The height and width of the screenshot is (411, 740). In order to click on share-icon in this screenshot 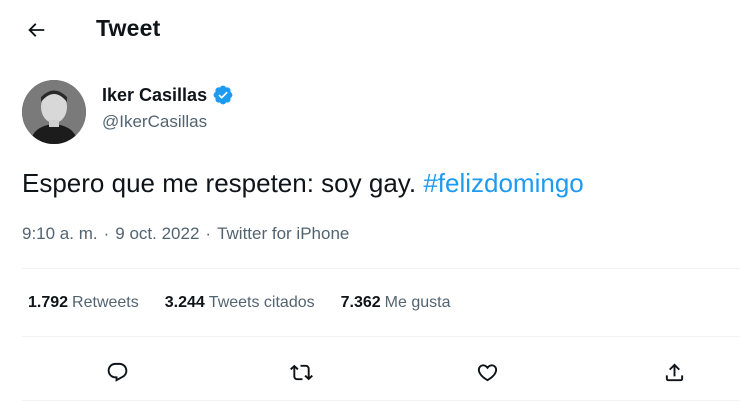, I will do `click(674, 371)`.